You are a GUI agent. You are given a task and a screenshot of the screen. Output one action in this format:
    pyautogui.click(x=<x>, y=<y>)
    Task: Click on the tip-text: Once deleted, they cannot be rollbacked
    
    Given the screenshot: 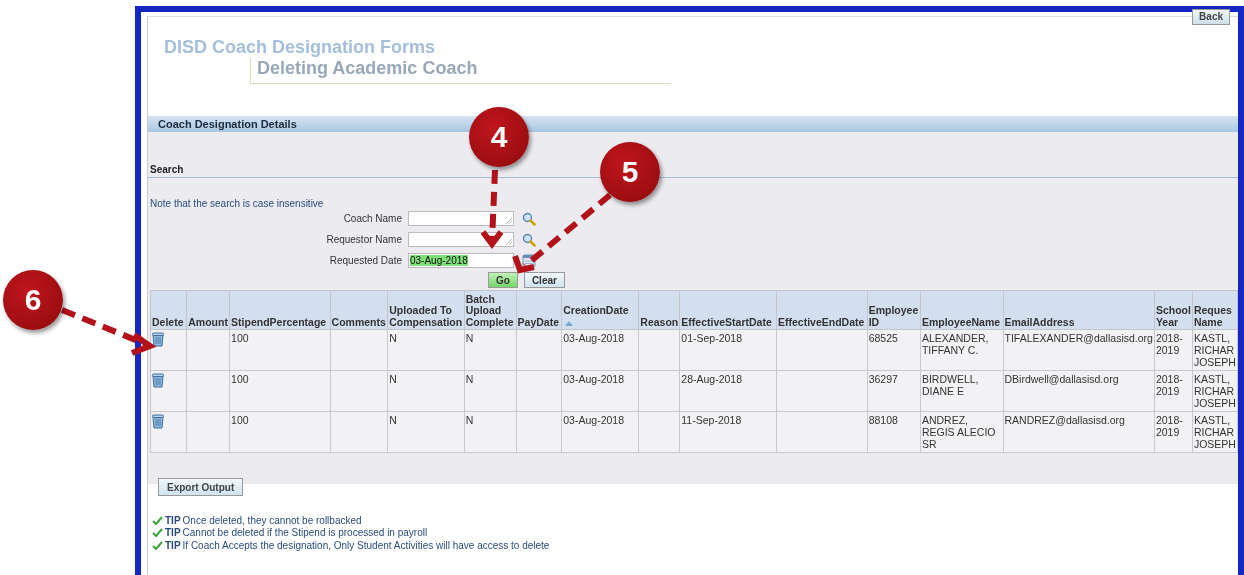 What is the action you would take?
    pyautogui.click(x=272, y=520)
    